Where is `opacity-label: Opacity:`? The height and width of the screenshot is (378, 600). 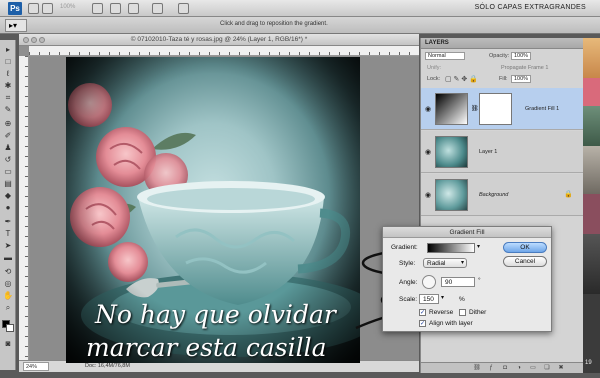
opacity-label: Opacity: is located at coordinates (499, 56).